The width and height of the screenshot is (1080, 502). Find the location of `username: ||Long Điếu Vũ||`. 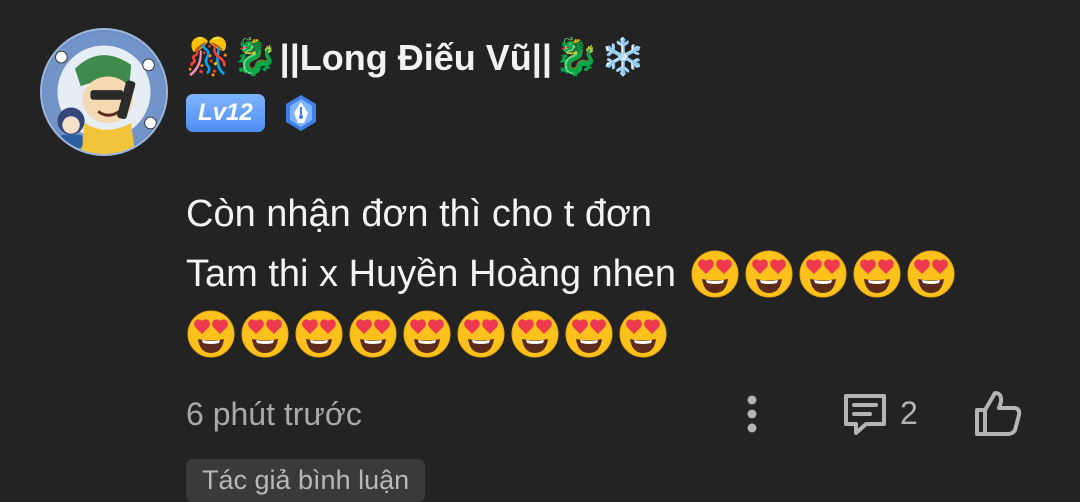

username: ||Long Điếu Vũ|| is located at coordinates (416, 58).